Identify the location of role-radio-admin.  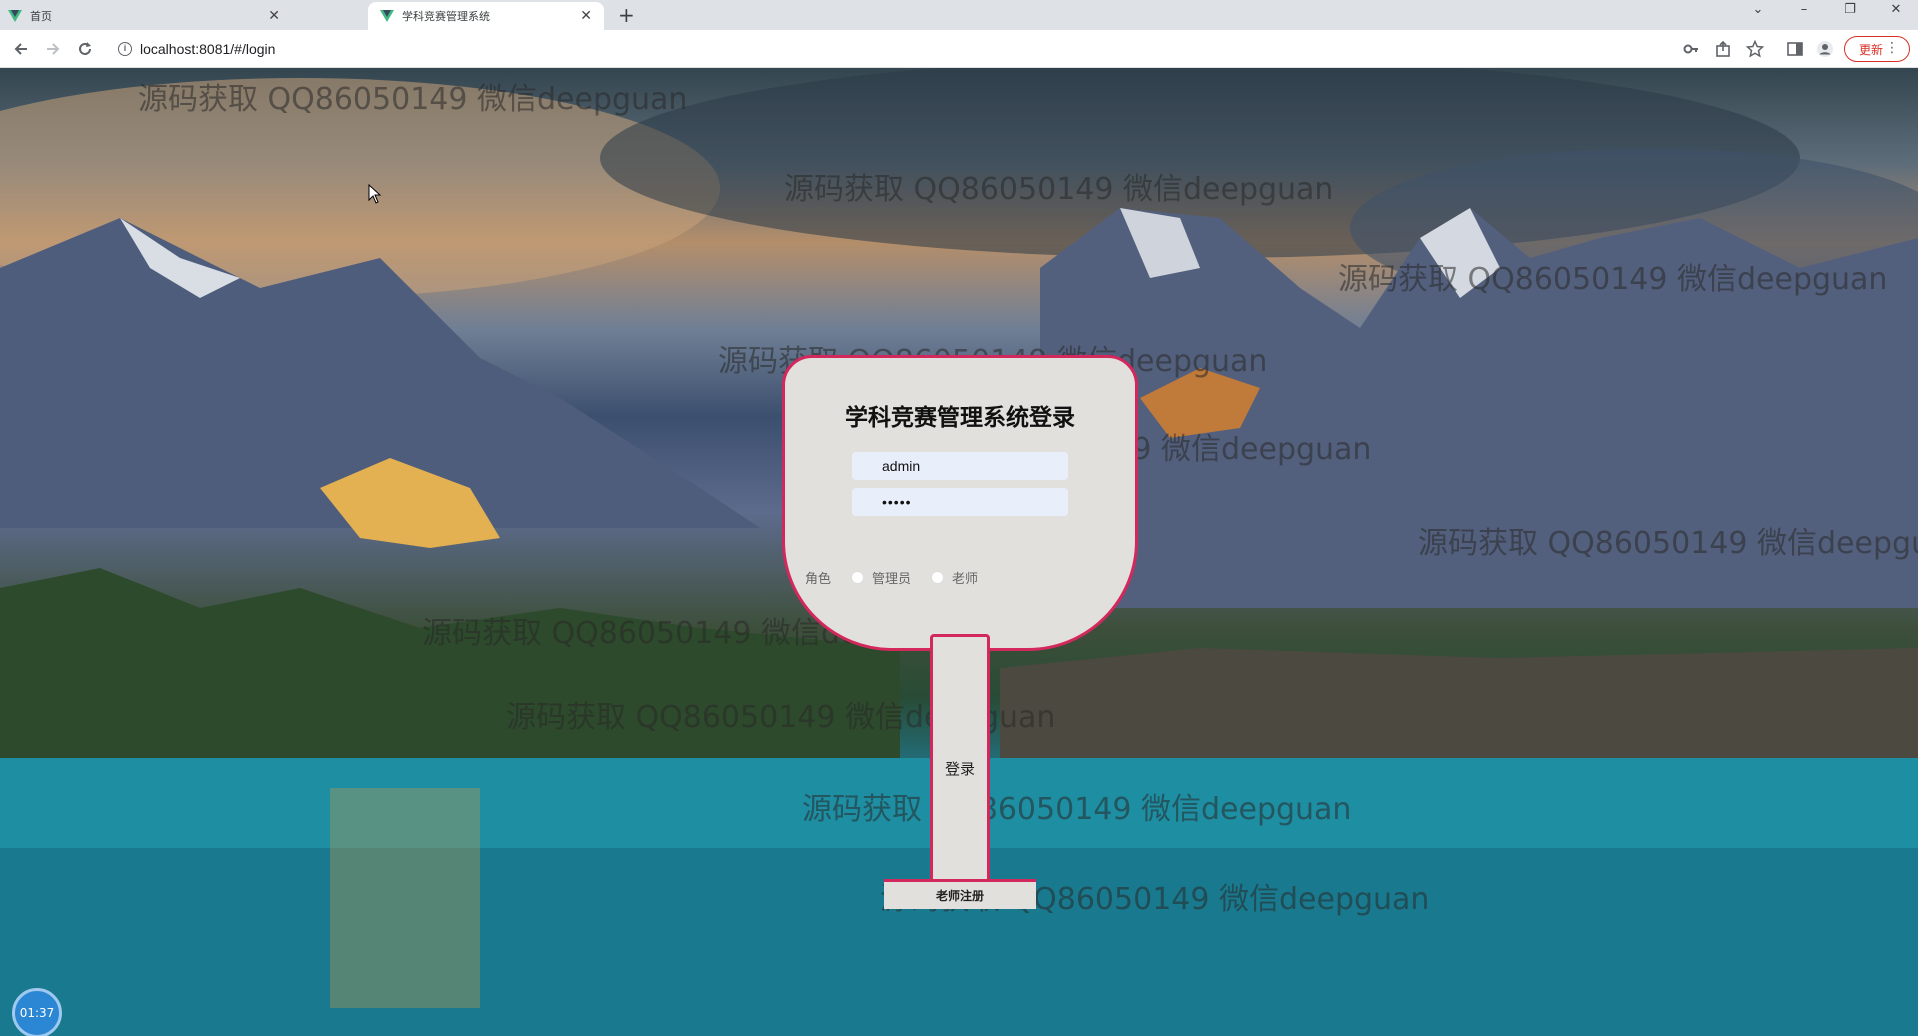
(858, 577).